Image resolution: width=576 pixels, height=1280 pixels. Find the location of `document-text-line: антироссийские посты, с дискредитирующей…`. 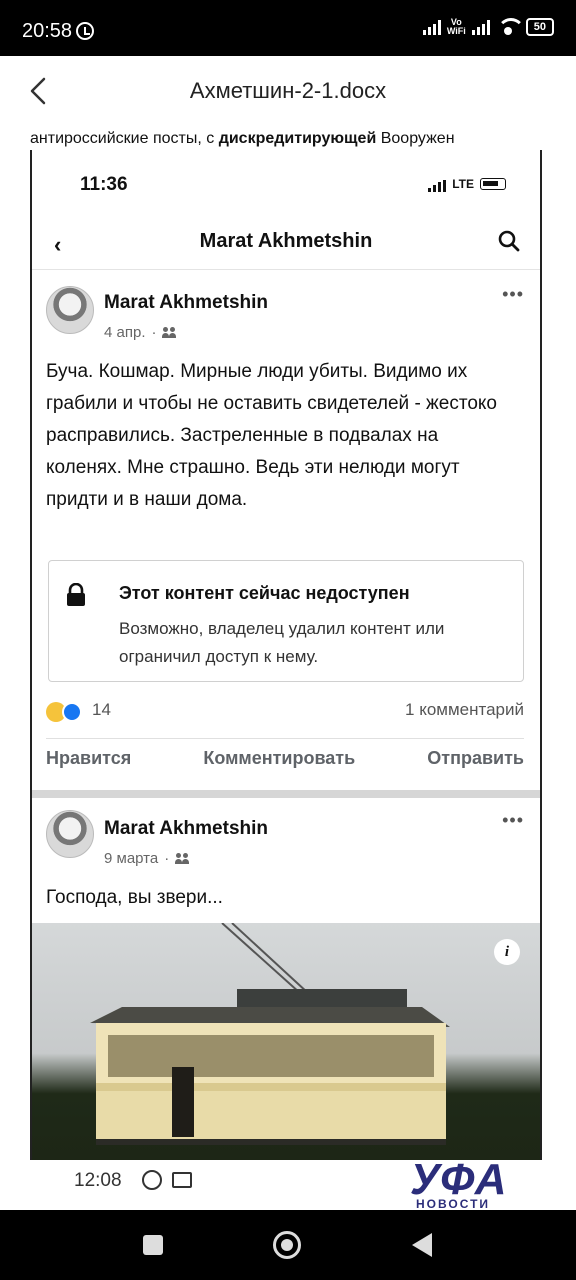

document-text-line: антироссийские посты, с дискредитирующей… is located at coordinates (303, 139).